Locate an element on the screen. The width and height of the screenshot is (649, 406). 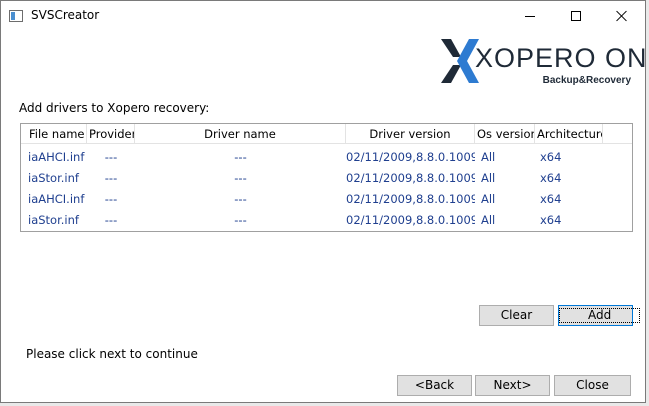
column-header-provider: Provider is located at coordinates (111, 134).